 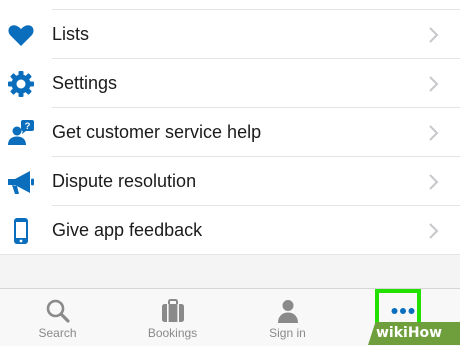 What do you see at coordinates (21, 84) in the screenshot?
I see `gear-icon` at bounding box center [21, 84].